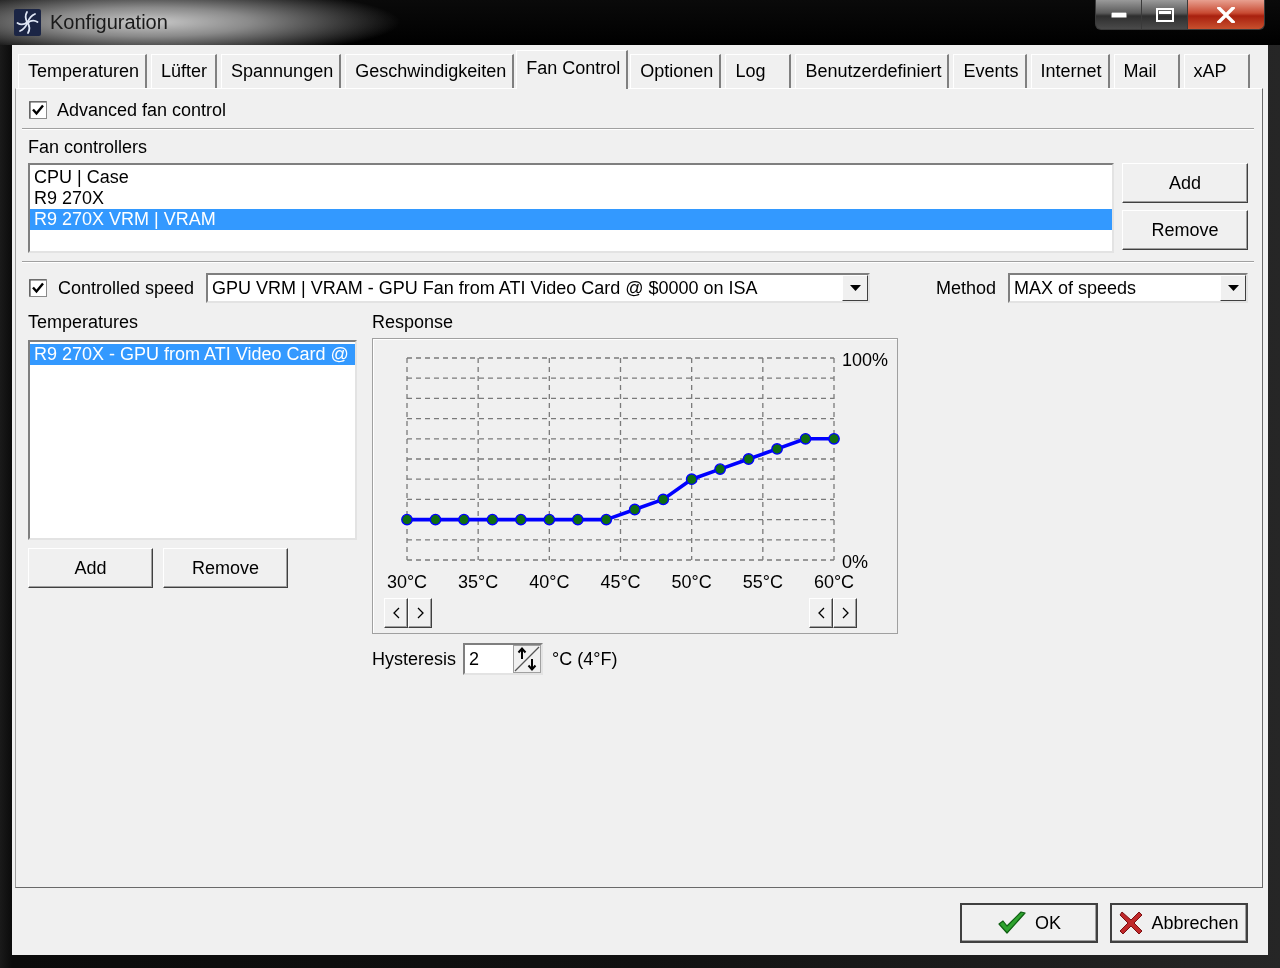 This screenshot has height=968, width=1280. I want to click on tab: Geschwindigkeiten, so click(430, 71).